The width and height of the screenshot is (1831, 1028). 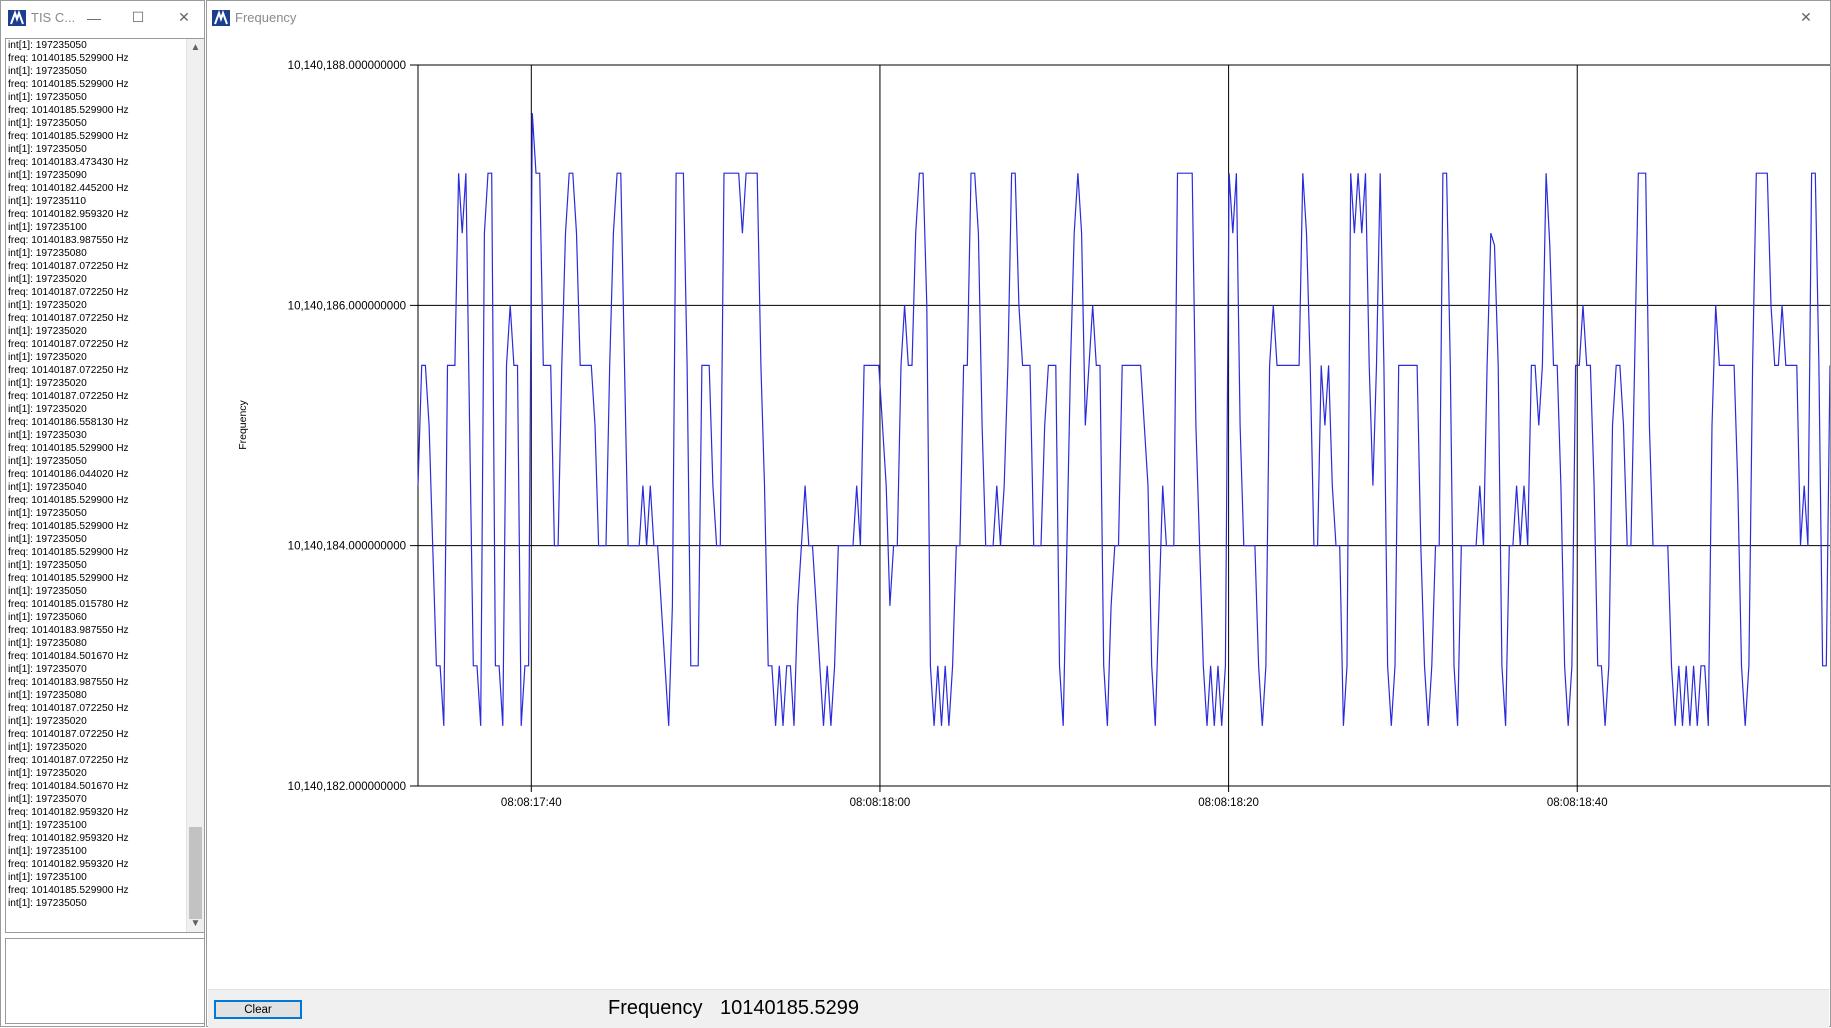 What do you see at coordinates (531, 803) in the screenshot?
I see `x-tick-label: 08:08:17:40` at bounding box center [531, 803].